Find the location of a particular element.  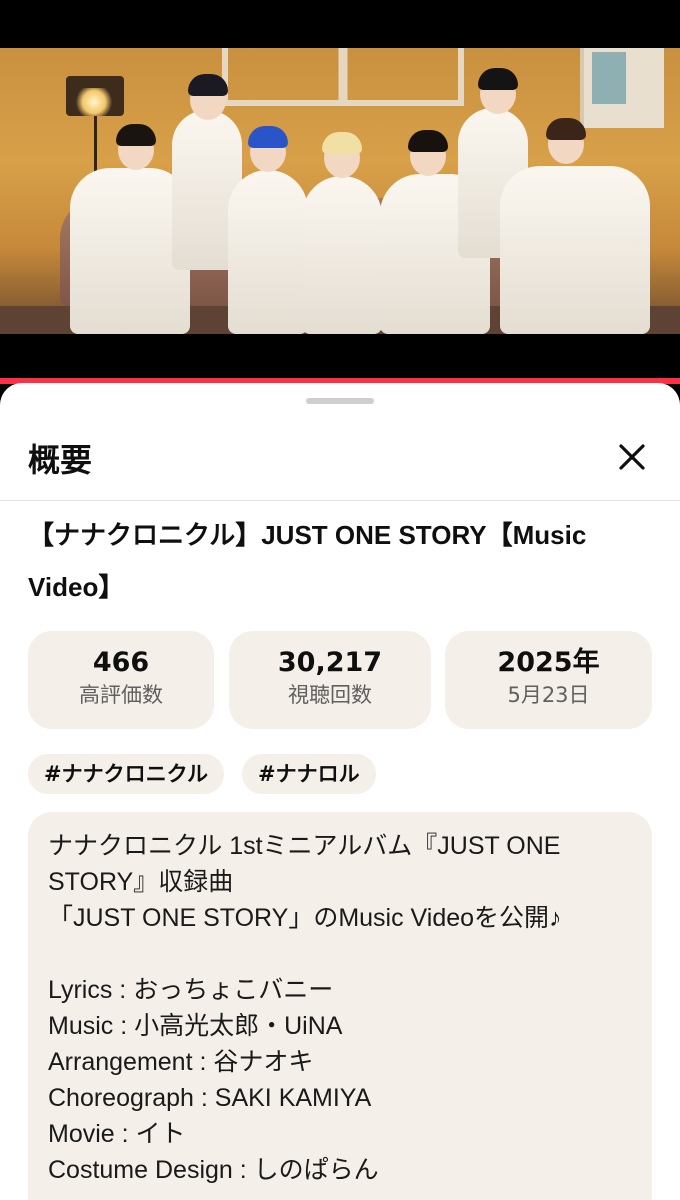

sheet-title: 概要 is located at coordinates (60, 460).